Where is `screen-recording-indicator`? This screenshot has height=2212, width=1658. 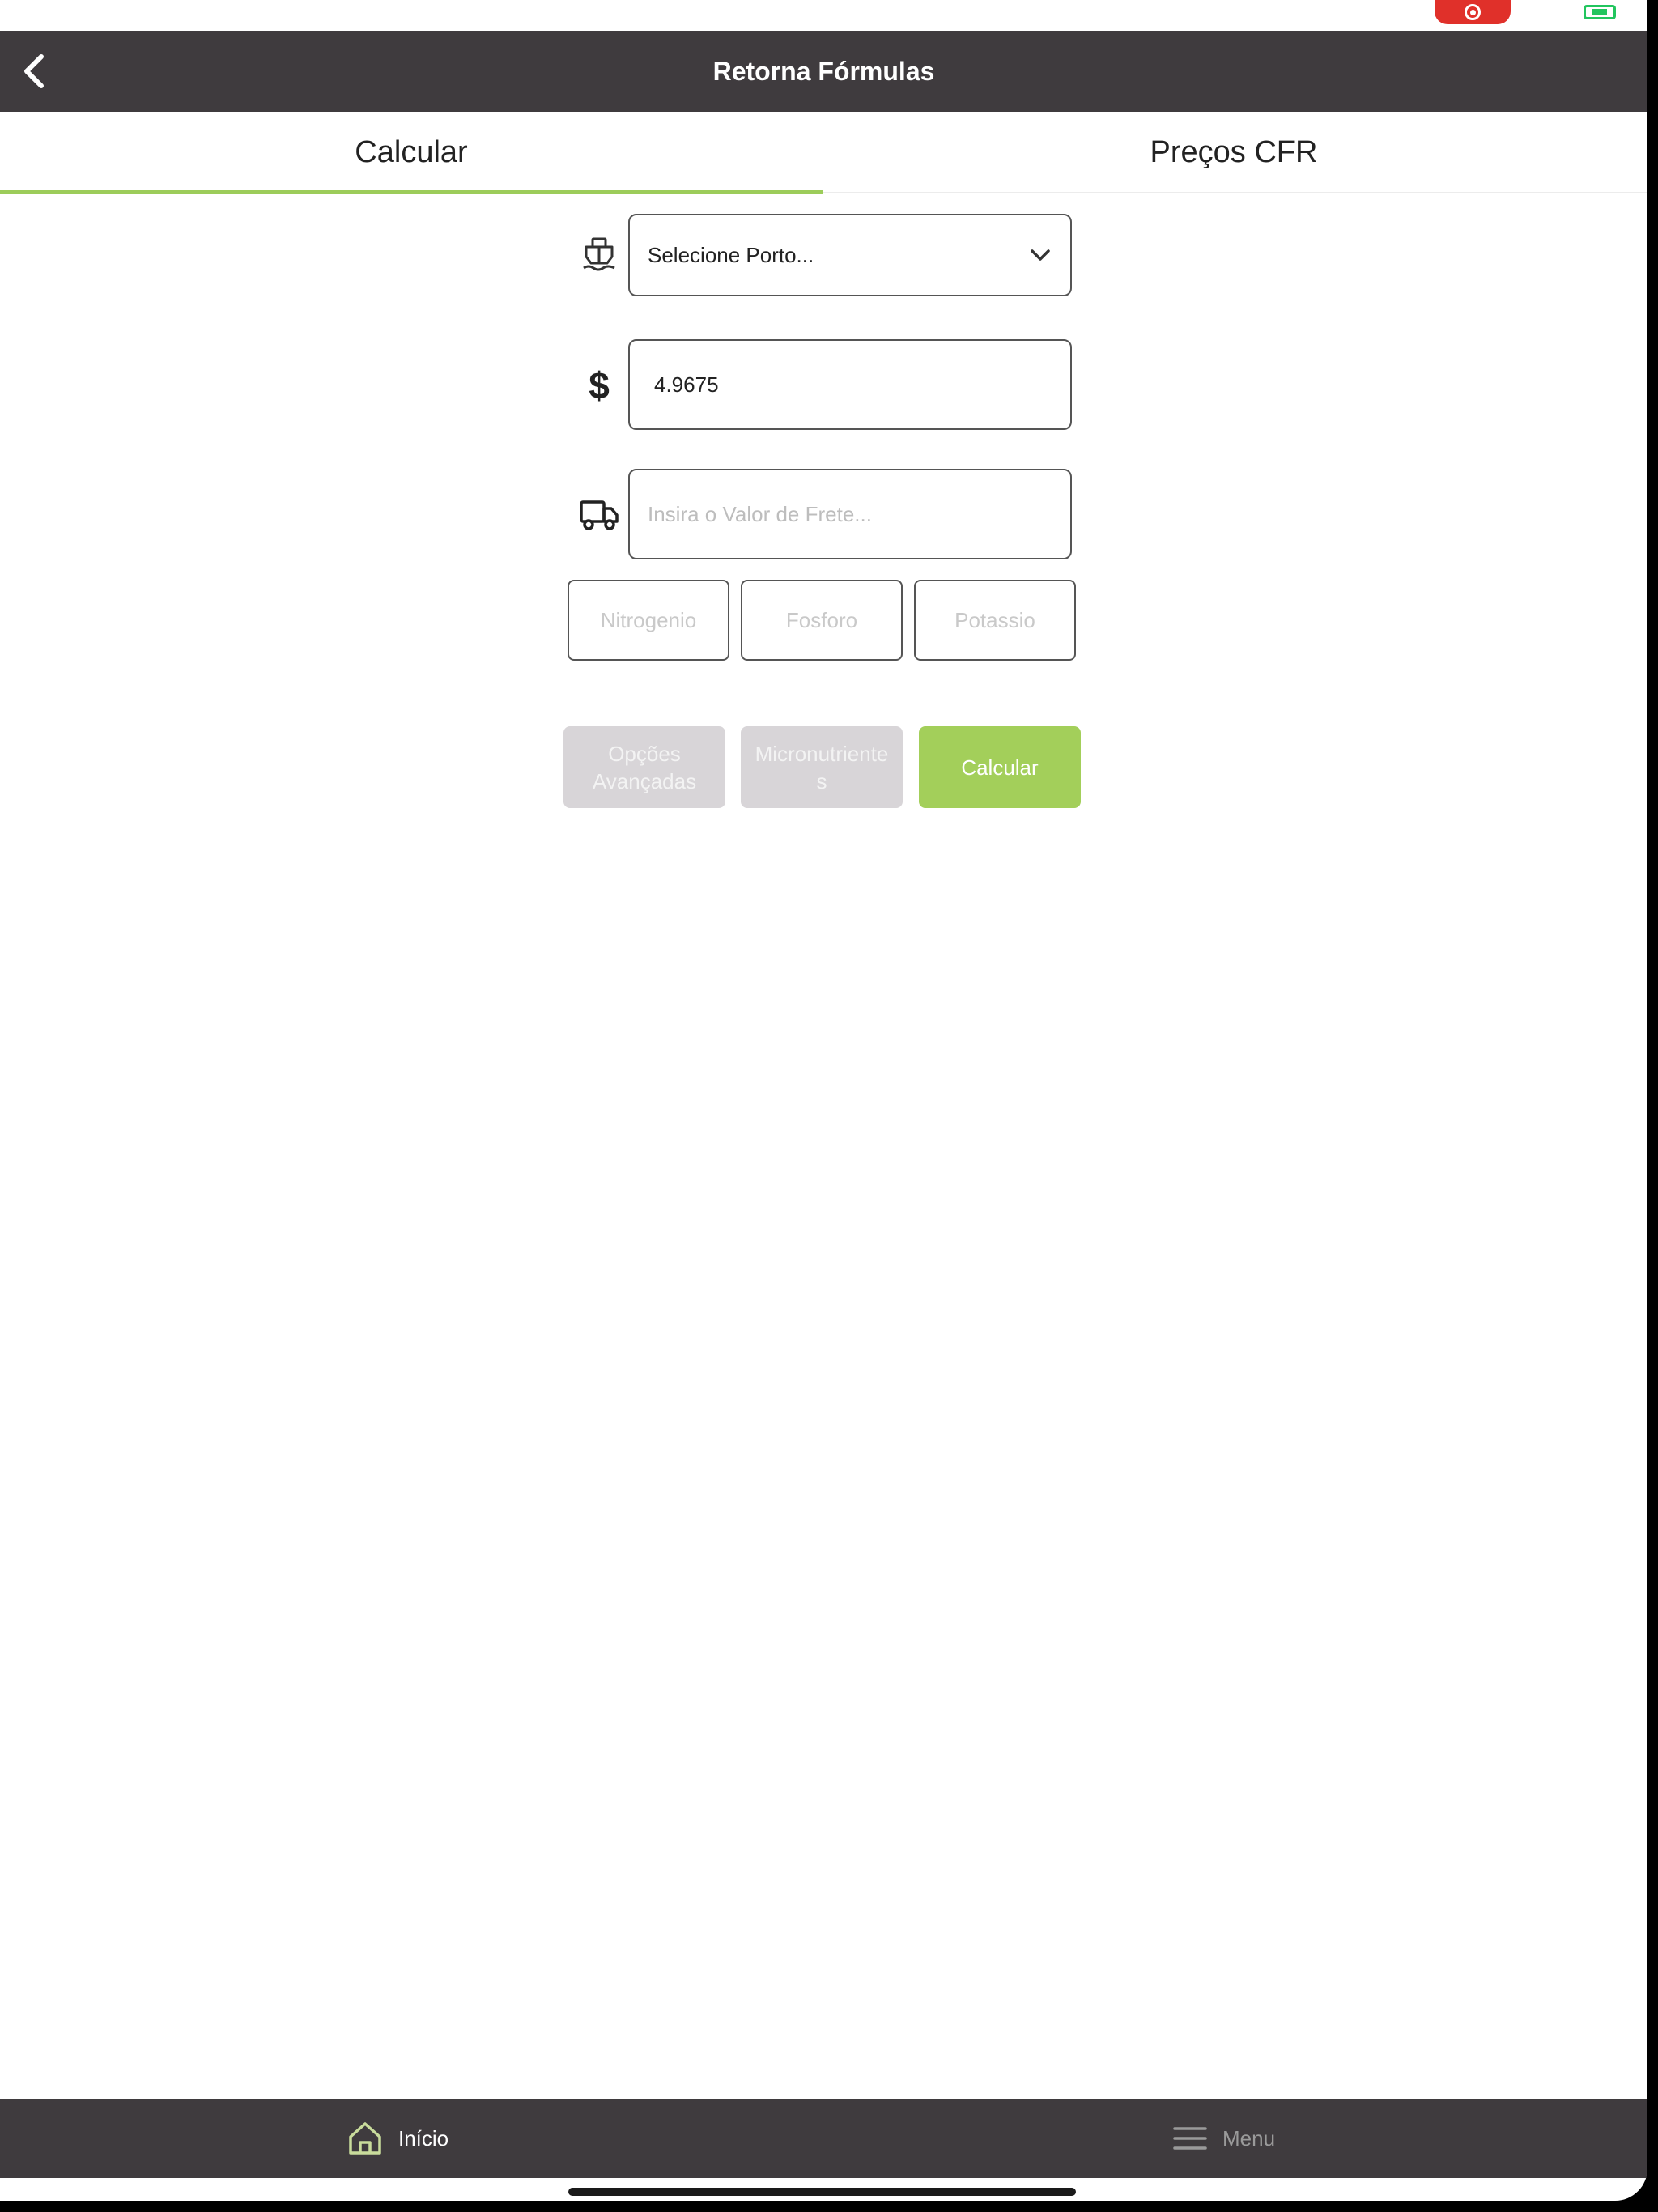
screen-recording-indicator is located at coordinates (1473, 12).